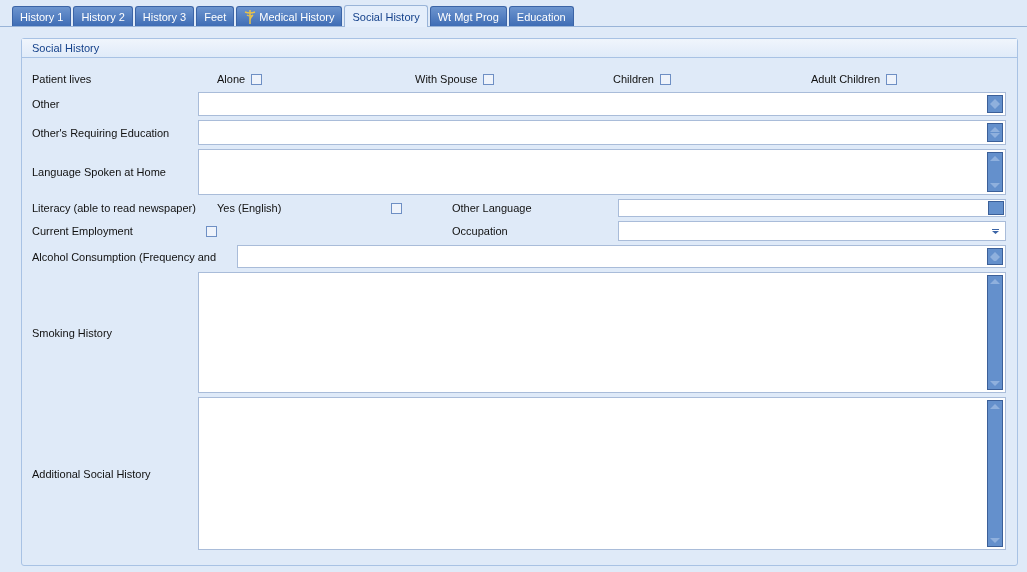 This screenshot has width=1027, height=572. What do you see at coordinates (996, 208) in the screenshot?
I see `spin-button` at bounding box center [996, 208].